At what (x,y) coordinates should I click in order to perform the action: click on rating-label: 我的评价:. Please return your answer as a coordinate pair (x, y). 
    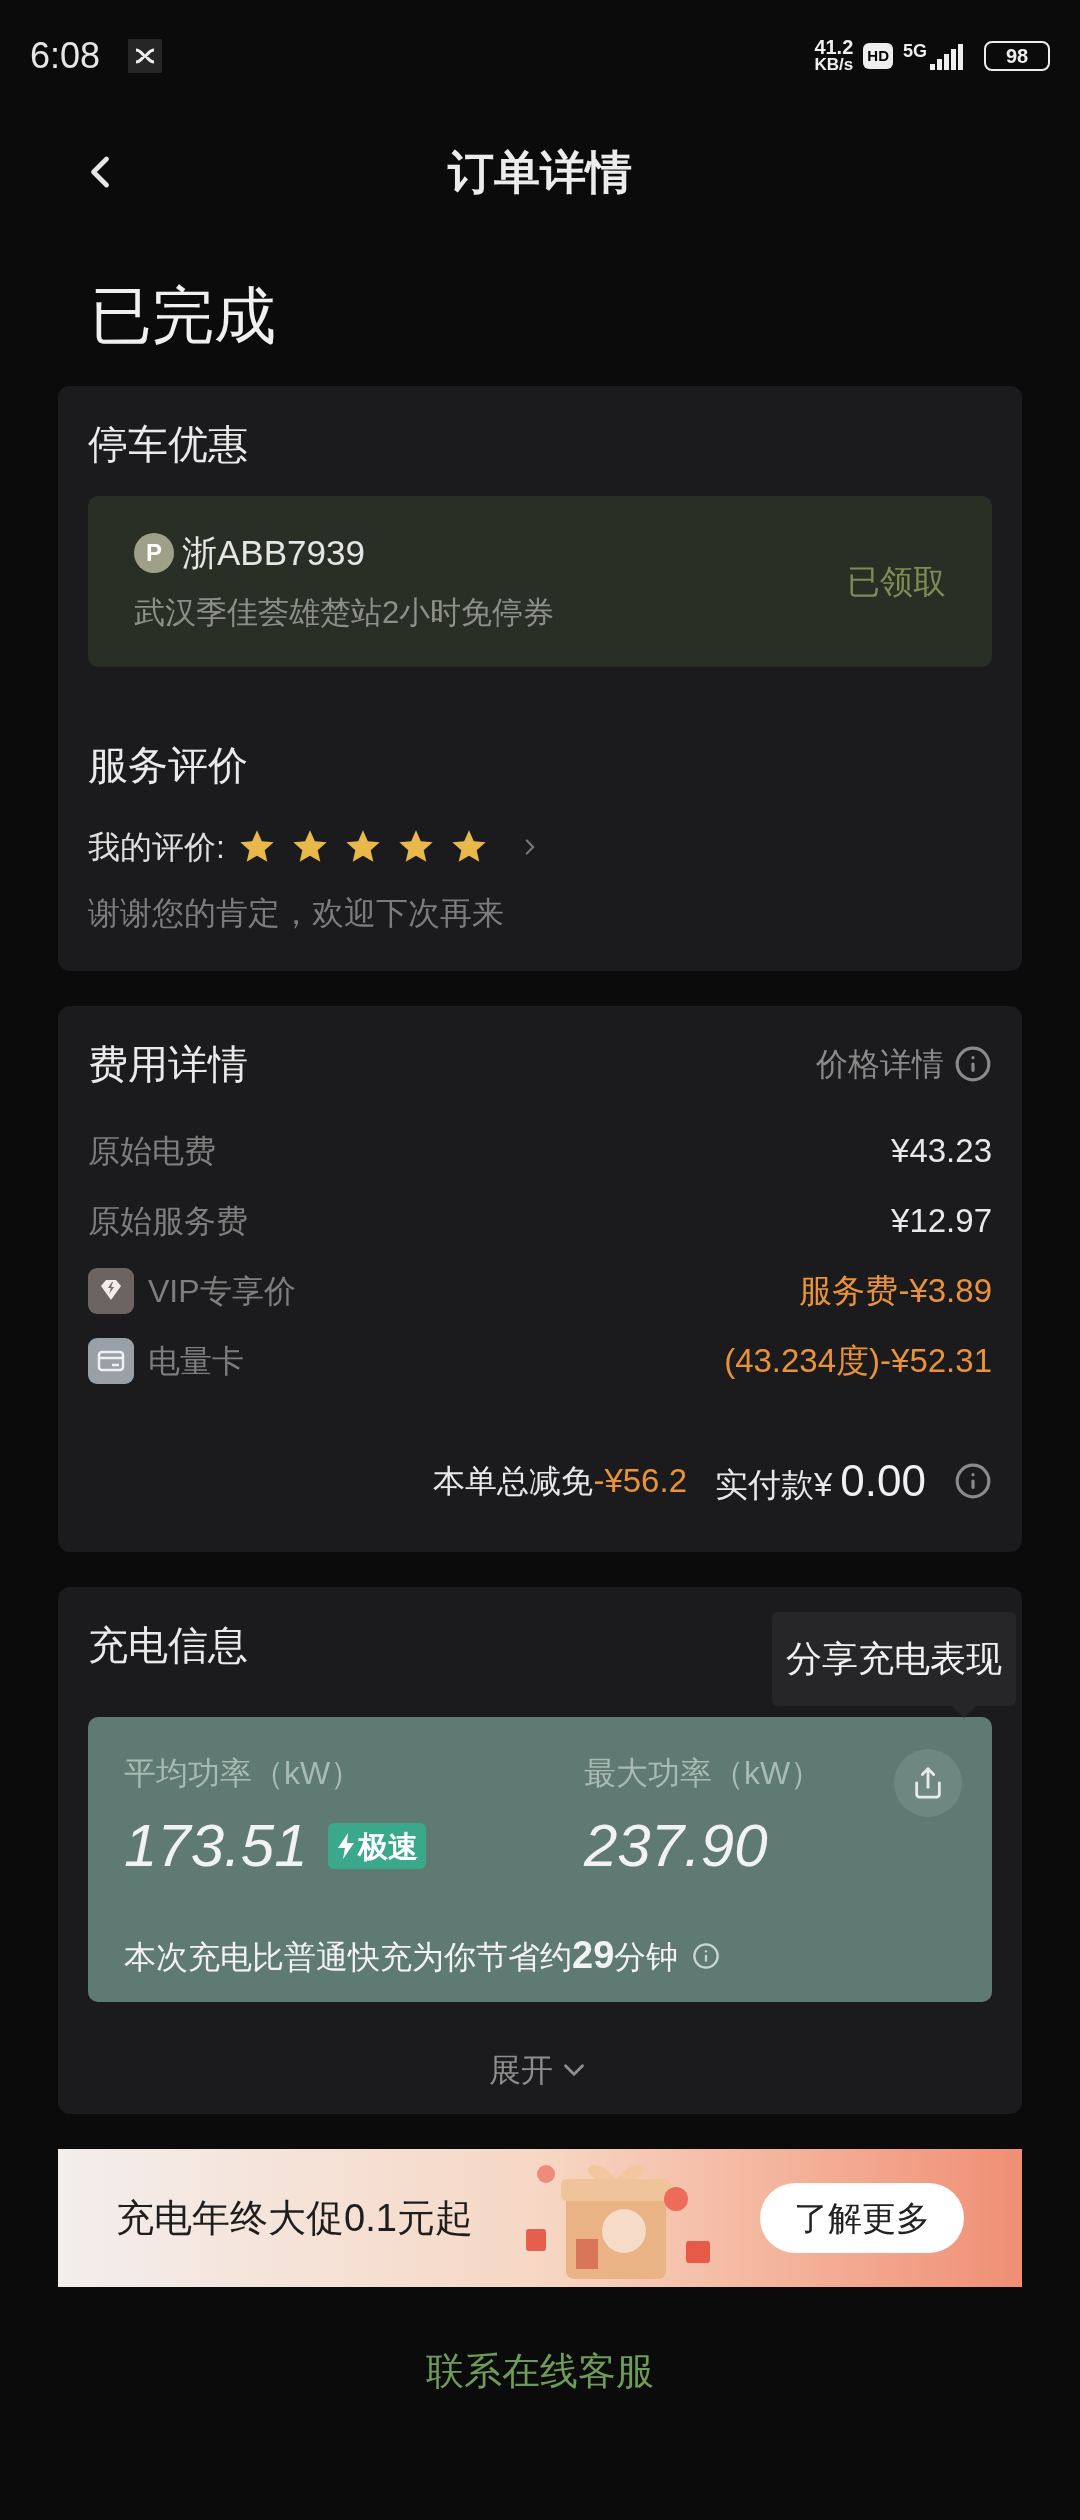
    Looking at the image, I should click on (156, 847).